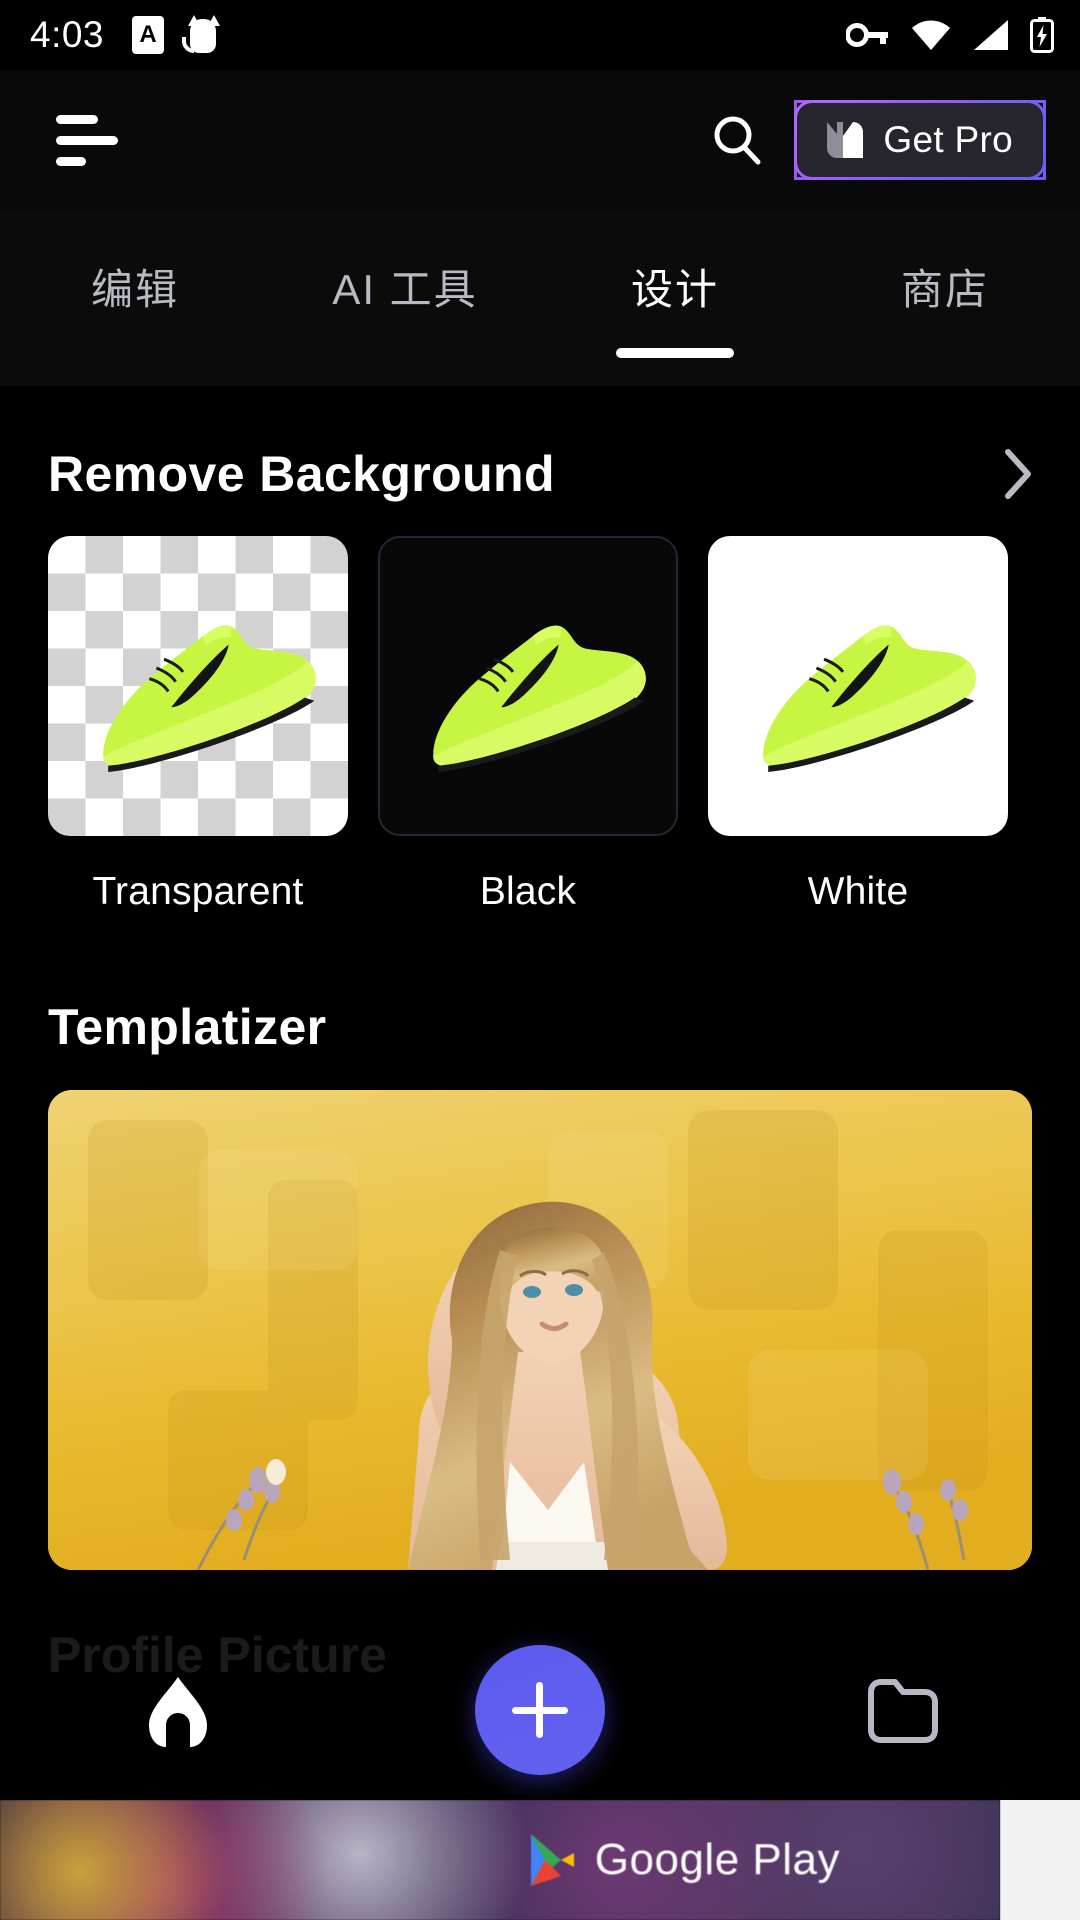  I want to click on active-tab-indicator, so click(675, 353).